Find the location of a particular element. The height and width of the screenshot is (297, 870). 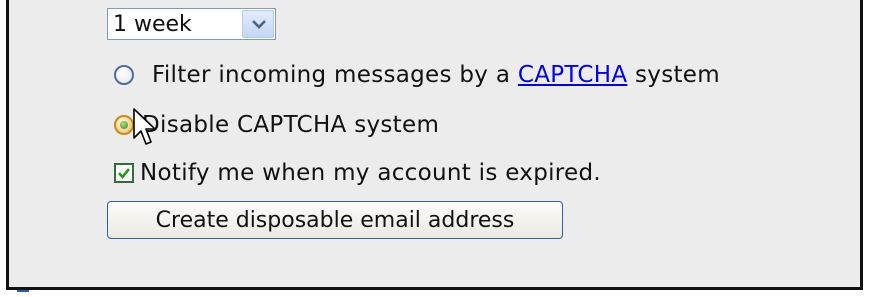

mouse-pointer-icon is located at coordinates (144, 126).